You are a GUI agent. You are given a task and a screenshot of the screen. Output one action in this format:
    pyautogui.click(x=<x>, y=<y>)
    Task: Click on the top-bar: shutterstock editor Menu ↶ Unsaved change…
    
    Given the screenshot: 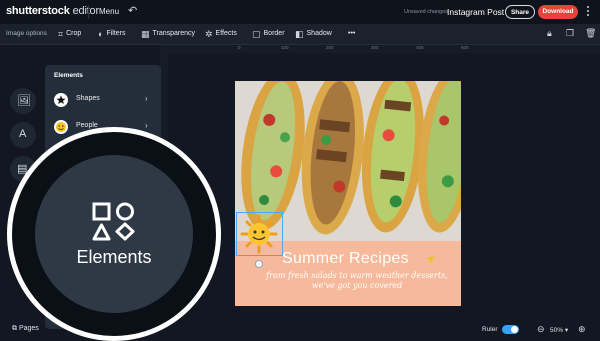 What is the action you would take?
    pyautogui.click(x=300, y=12)
    